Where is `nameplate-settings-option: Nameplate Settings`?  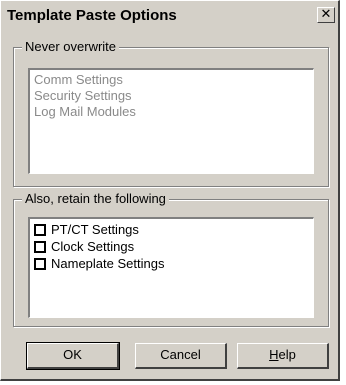 nameplate-settings-option: Nameplate Settings is located at coordinates (171, 263).